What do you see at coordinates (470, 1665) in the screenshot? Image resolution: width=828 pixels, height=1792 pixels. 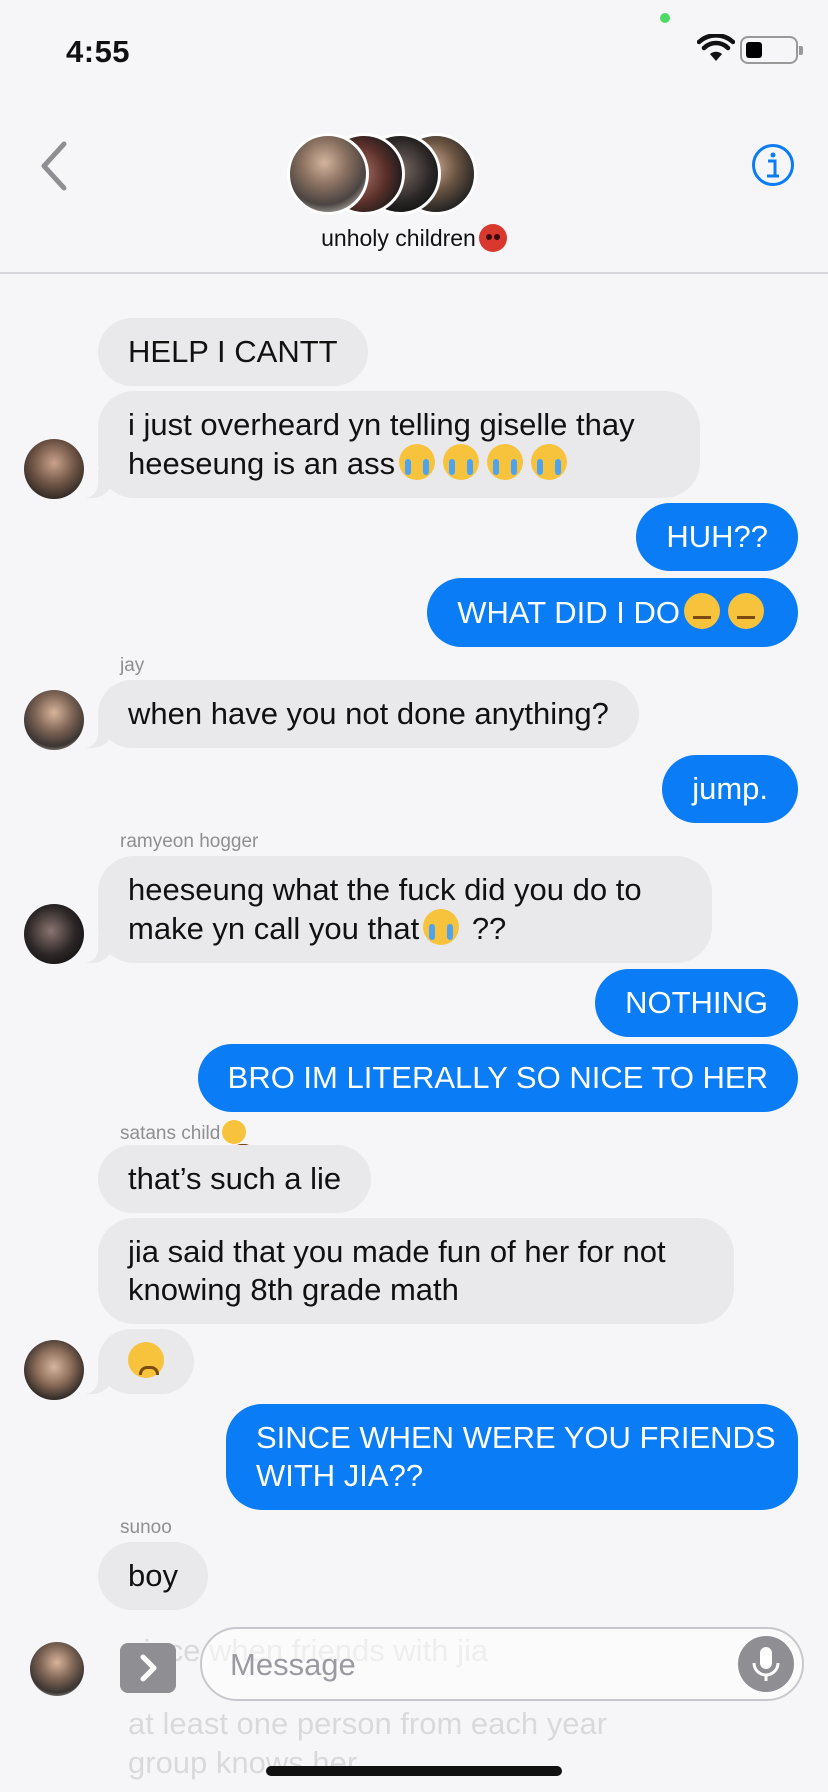 I see `message-input` at bounding box center [470, 1665].